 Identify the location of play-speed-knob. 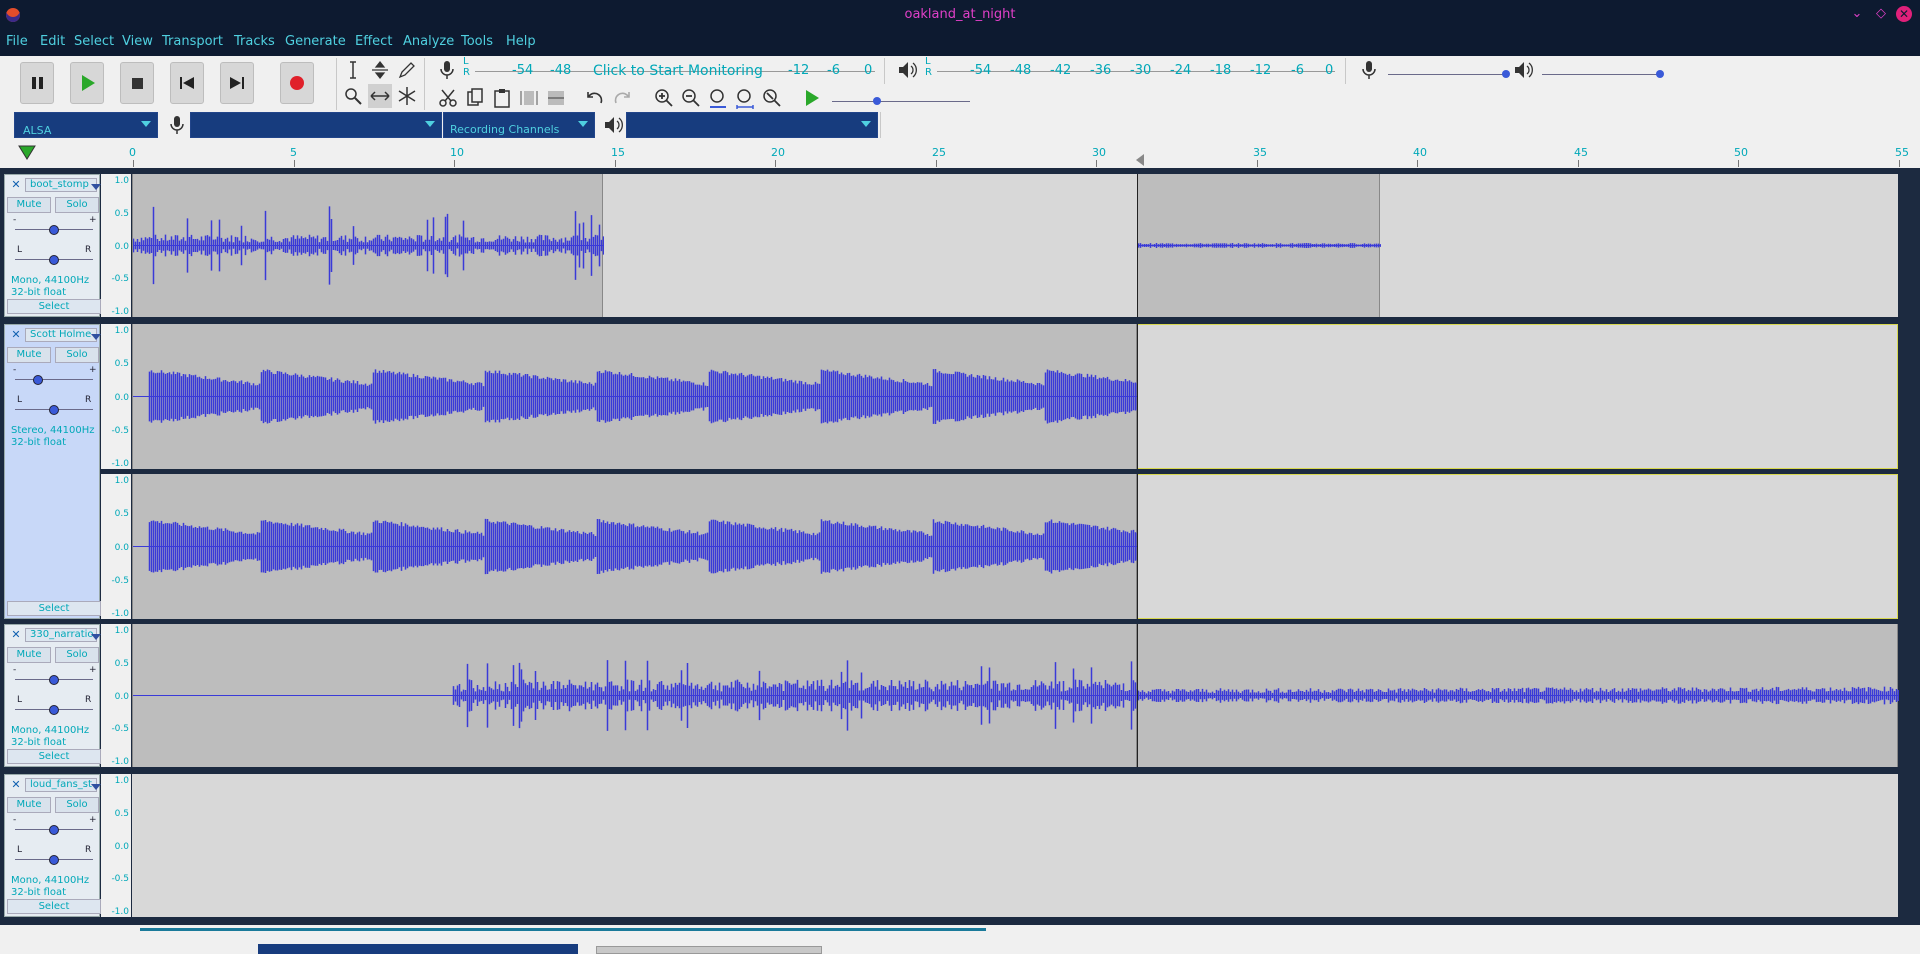
(877, 101).